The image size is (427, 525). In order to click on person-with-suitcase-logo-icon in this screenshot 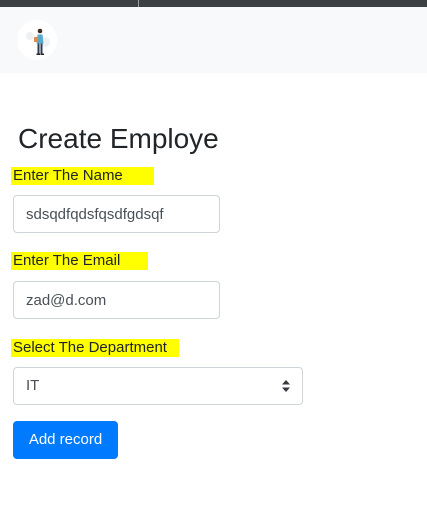, I will do `click(37, 40)`.